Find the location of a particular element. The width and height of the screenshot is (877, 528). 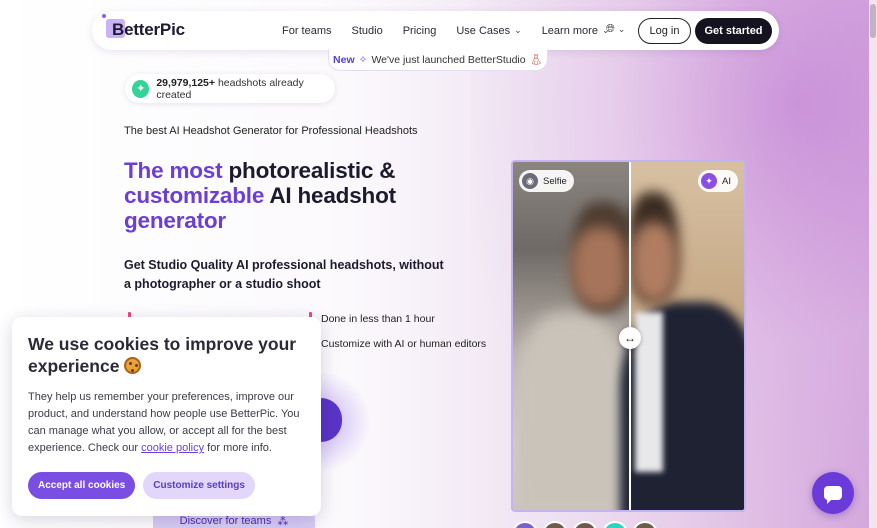

nav-link-label: Pricing is located at coordinates (419, 30).